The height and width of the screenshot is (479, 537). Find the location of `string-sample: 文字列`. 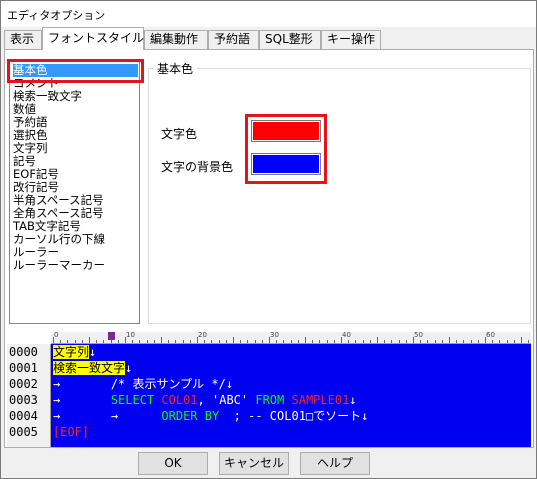

string-sample: 文字列 is located at coordinates (71, 352).